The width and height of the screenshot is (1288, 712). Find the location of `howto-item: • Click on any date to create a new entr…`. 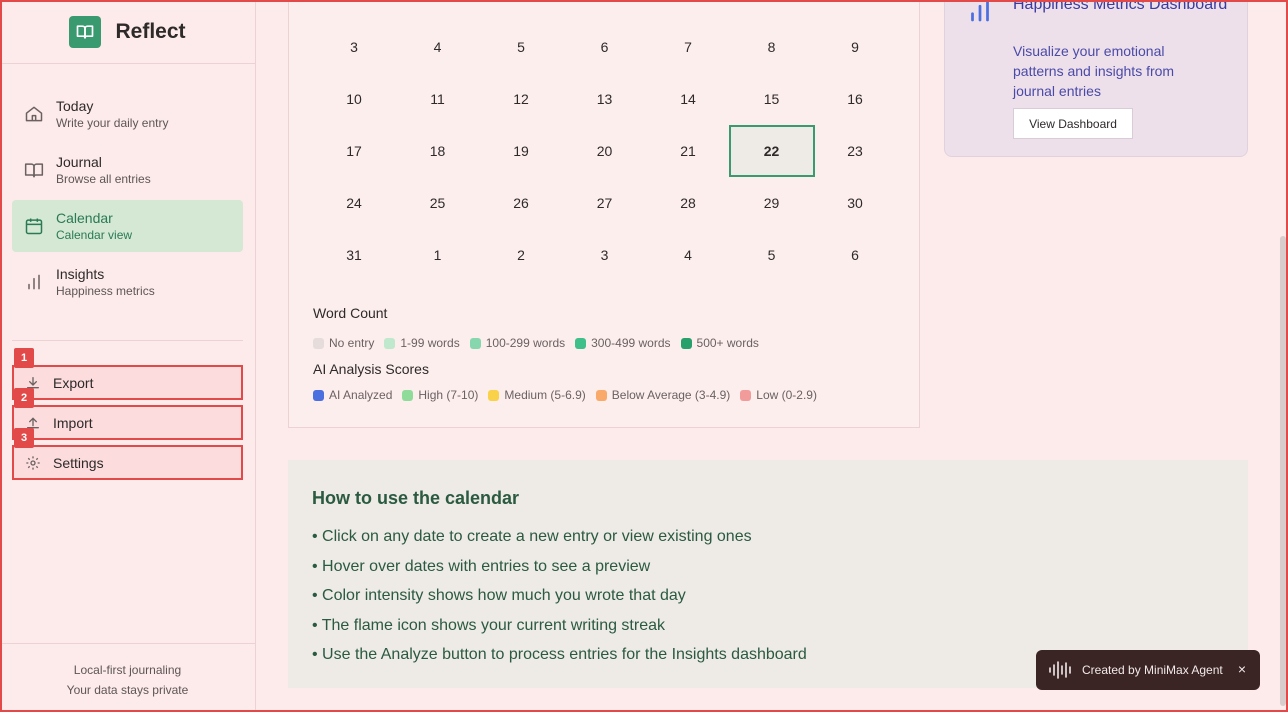

howto-item: • Click on any date to create a new entr… is located at coordinates (532, 536).